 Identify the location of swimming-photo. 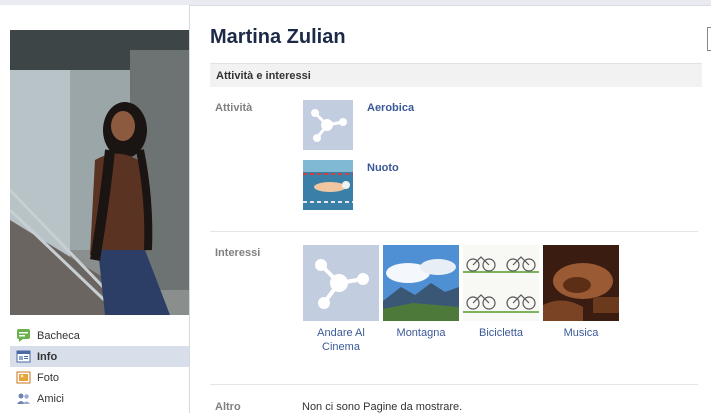
(328, 185).